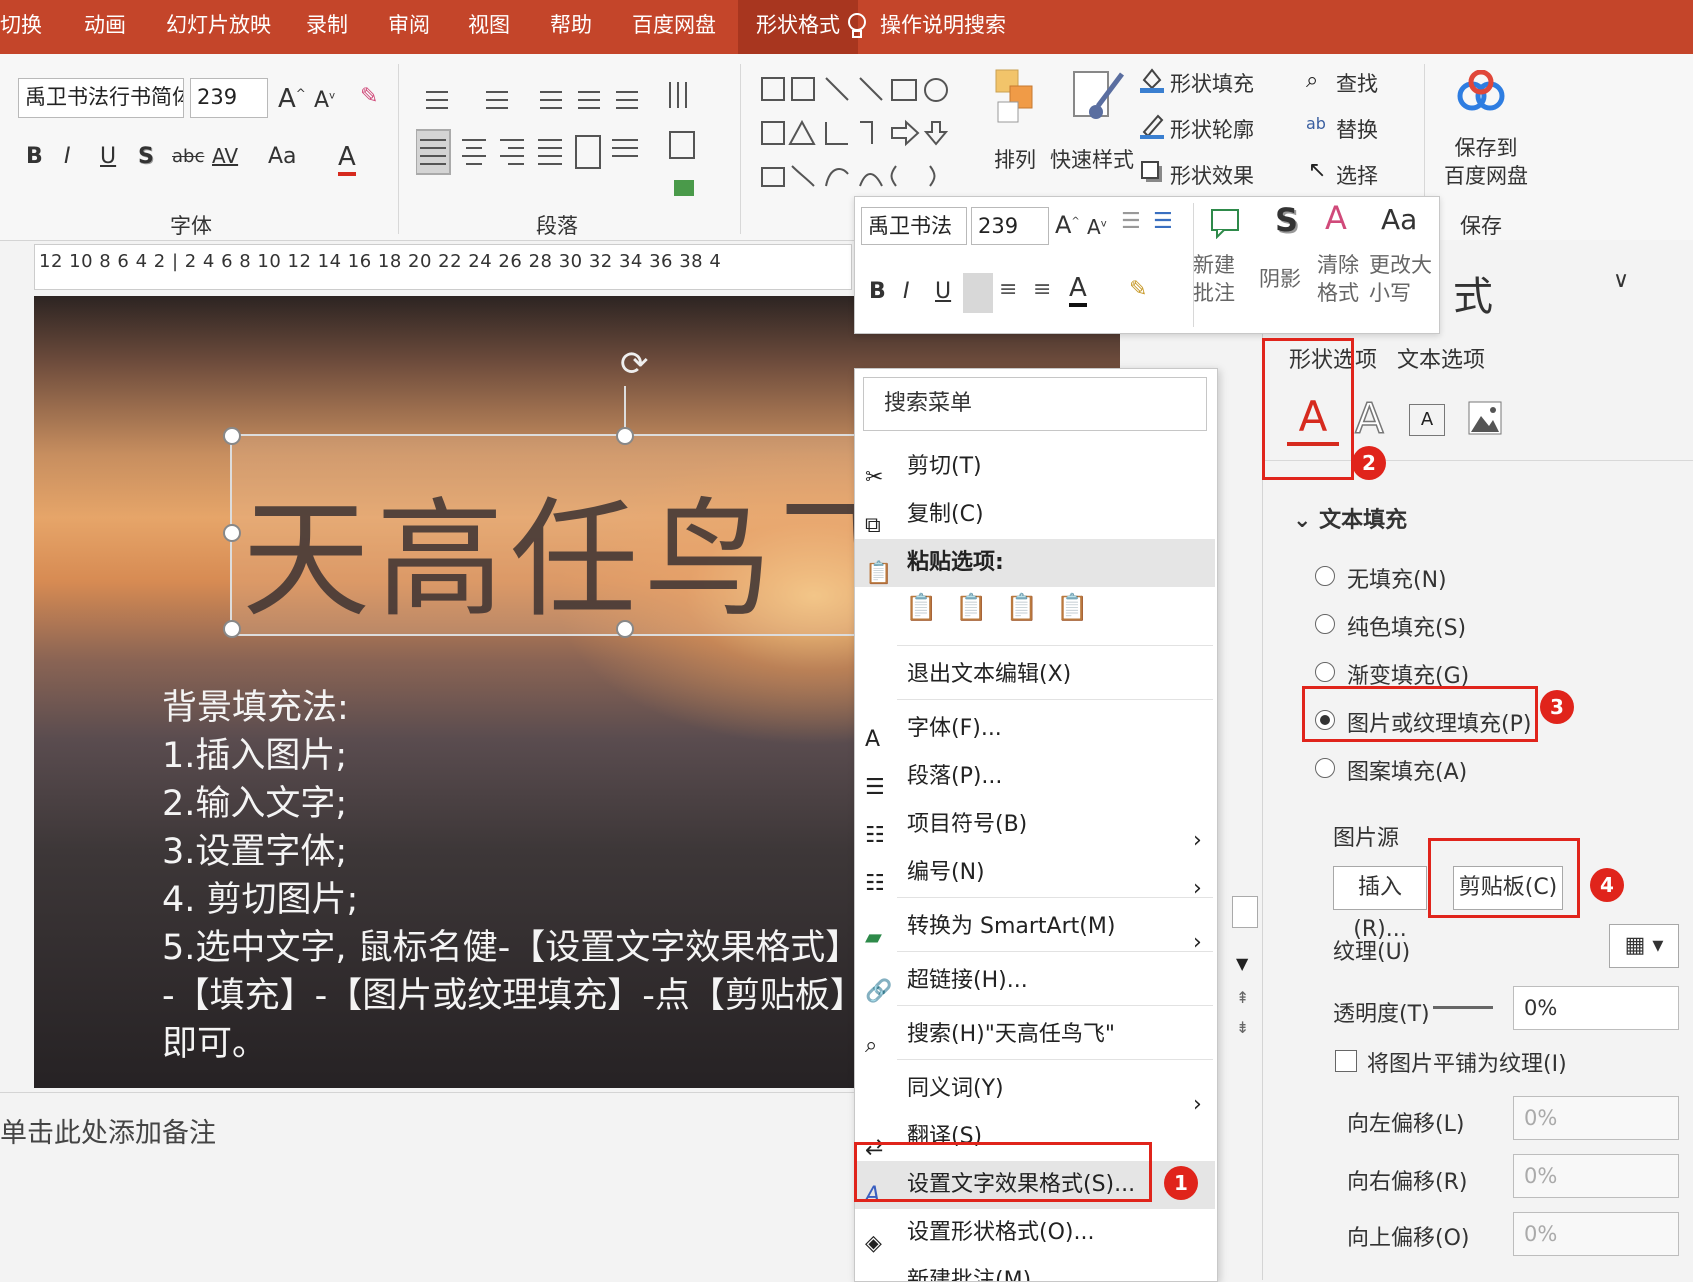 The image size is (1693, 1282). Describe the element at coordinates (1055, 699) in the screenshot. I see `menu-separator` at that location.